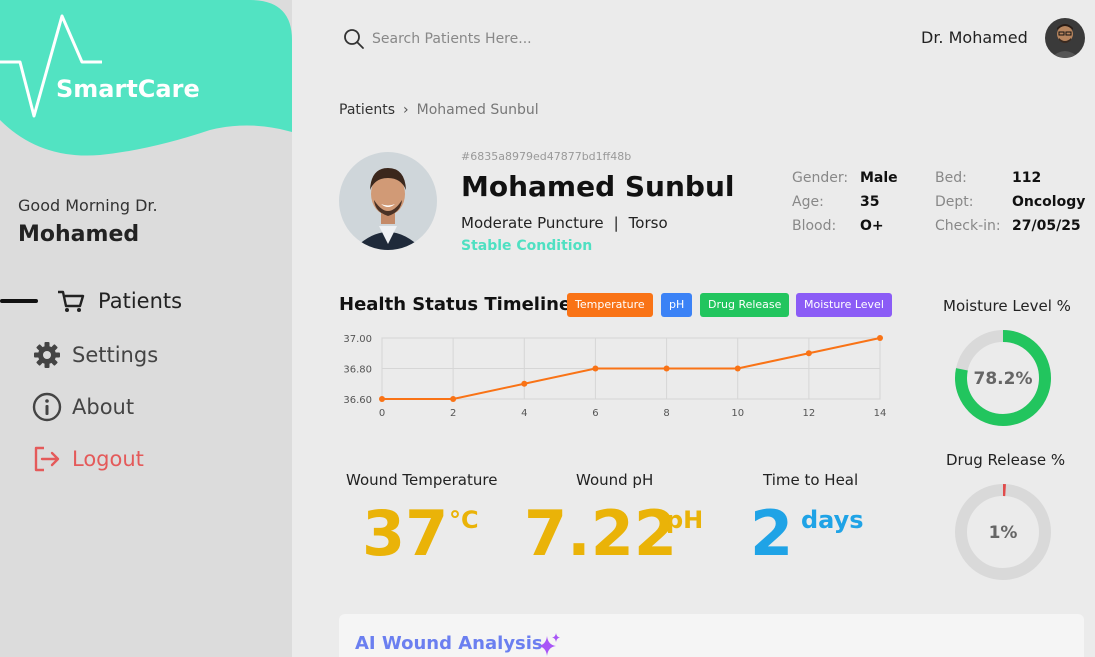  Describe the element at coordinates (880, 413) in the screenshot. I see `x-tick-label: 14` at that location.